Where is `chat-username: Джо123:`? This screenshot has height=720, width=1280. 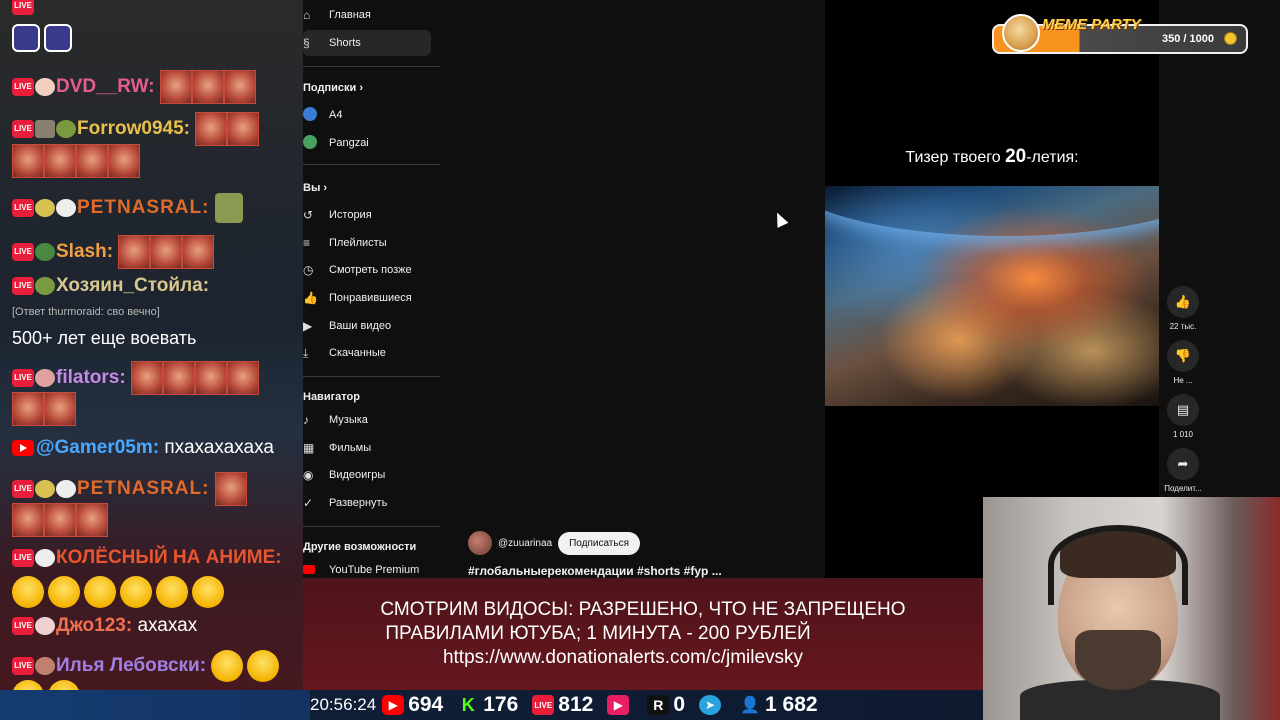
chat-username: Джо123: is located at coordinates (94, 625).